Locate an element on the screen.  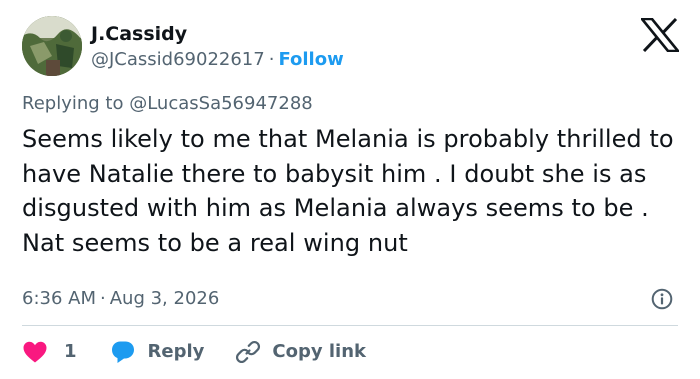
link-icon is located at coordinates (248, 352).